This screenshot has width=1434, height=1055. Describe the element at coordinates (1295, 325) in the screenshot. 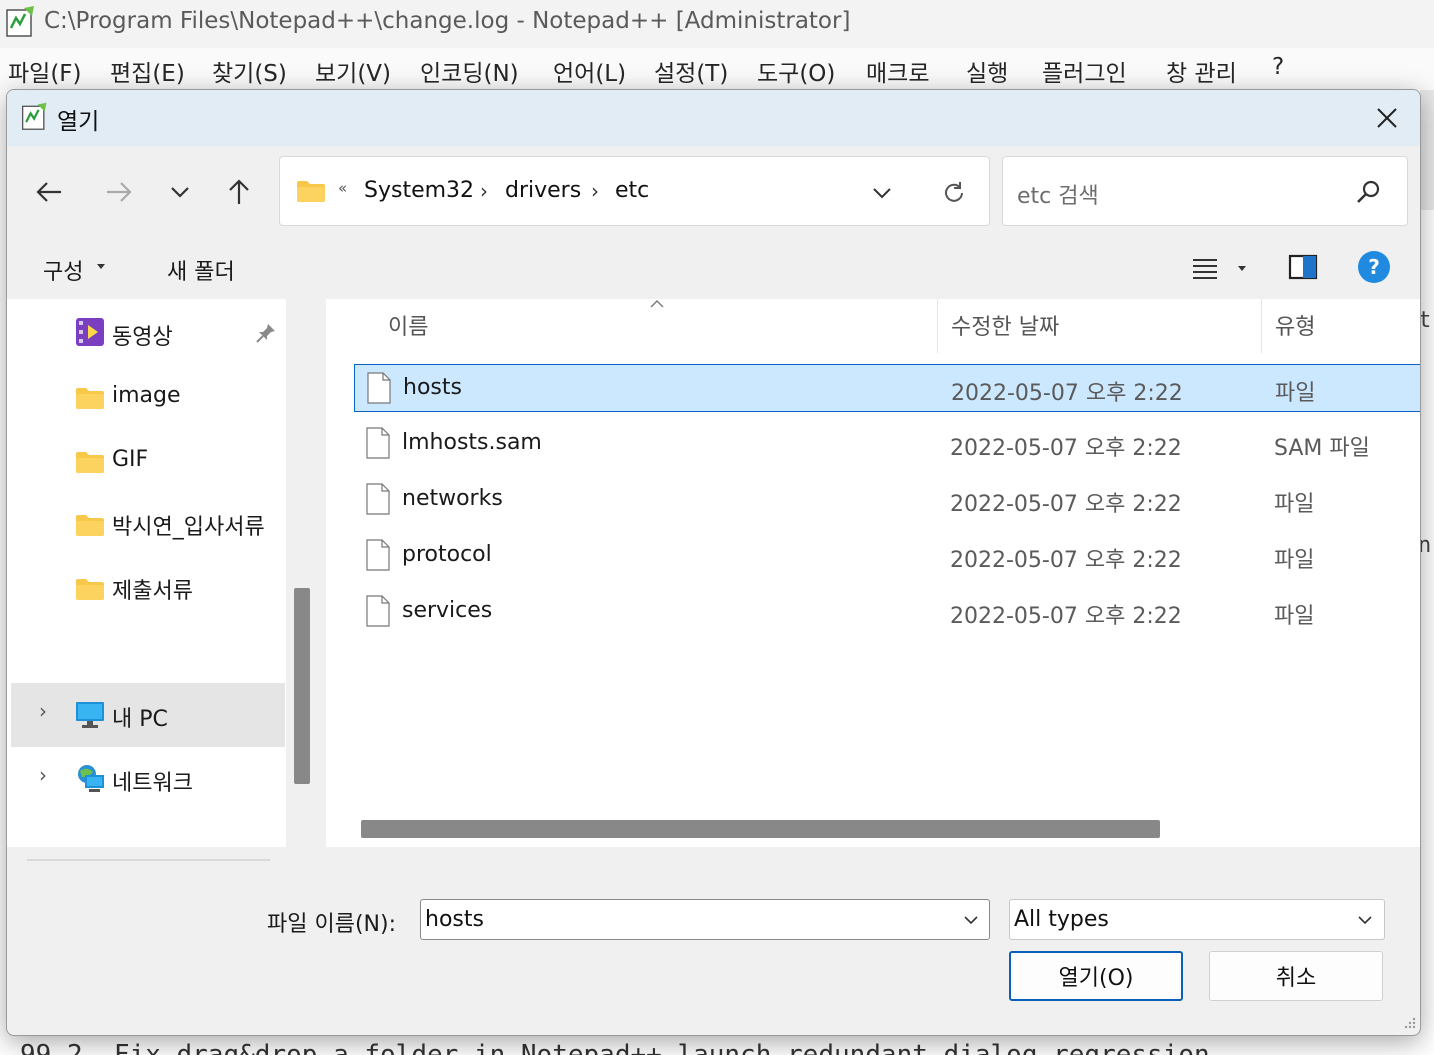

I see `column-header-type: 유형` at that location.